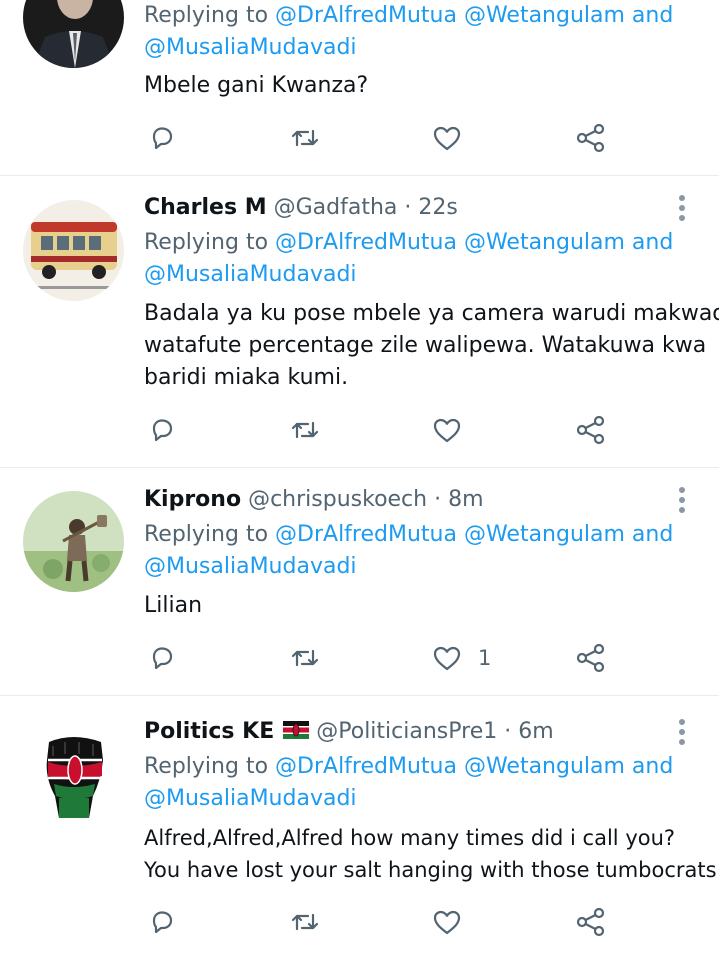 This screenshot has height=954, width=719. What do you see at coordinates (209, 731) in the screenshot?
I see `display-name: Politics KE` at bounding box center [209, 731].